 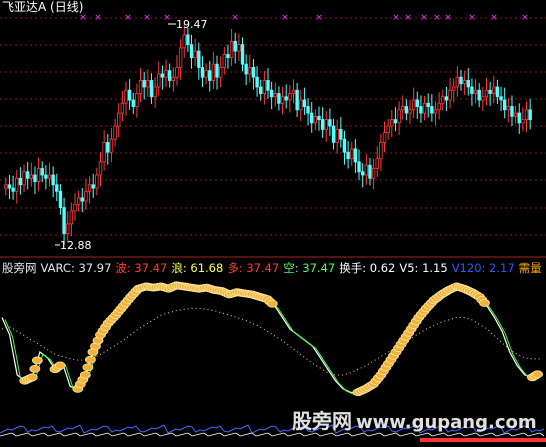 I want to click on chart-title: 飞亚达A (日线), so click(x=43, y=7).